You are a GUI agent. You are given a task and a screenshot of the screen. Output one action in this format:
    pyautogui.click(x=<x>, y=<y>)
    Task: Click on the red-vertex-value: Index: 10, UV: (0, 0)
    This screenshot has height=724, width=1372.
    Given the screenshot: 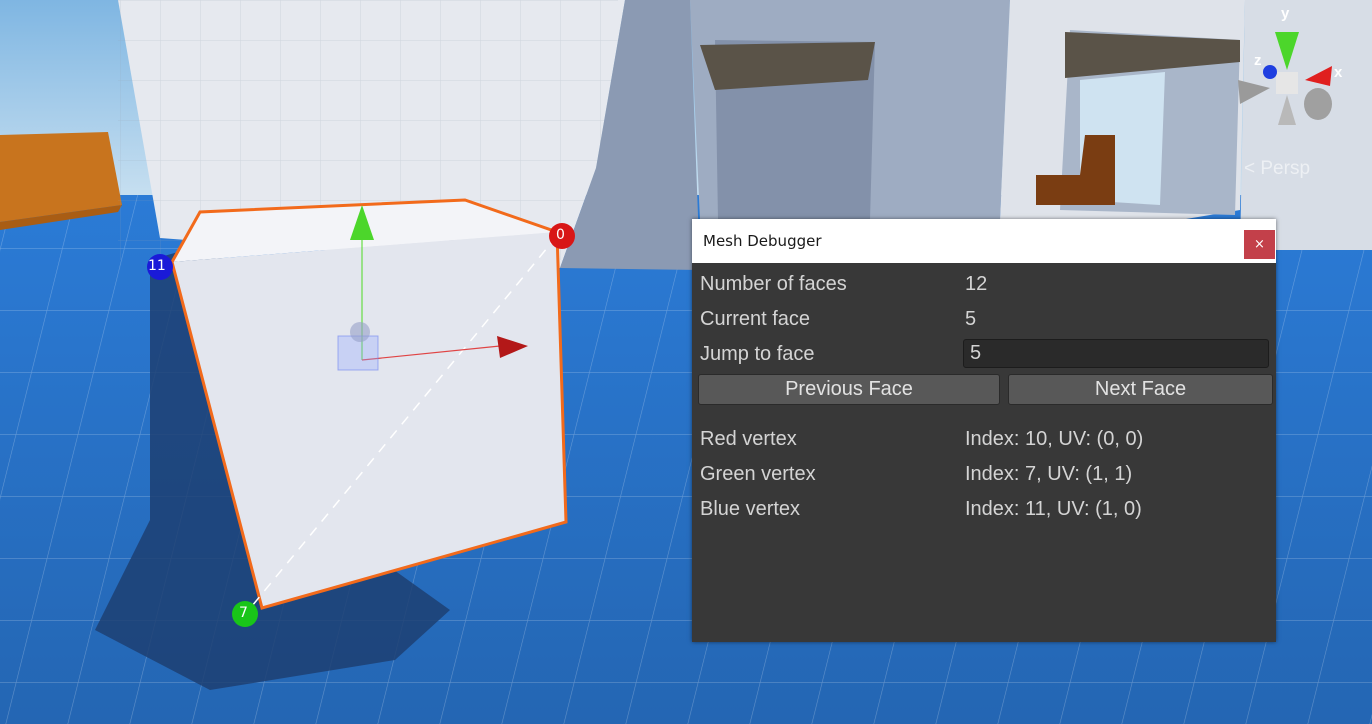 What is the action you would take?
    pyautogui.click(x=1054, y=439)
    